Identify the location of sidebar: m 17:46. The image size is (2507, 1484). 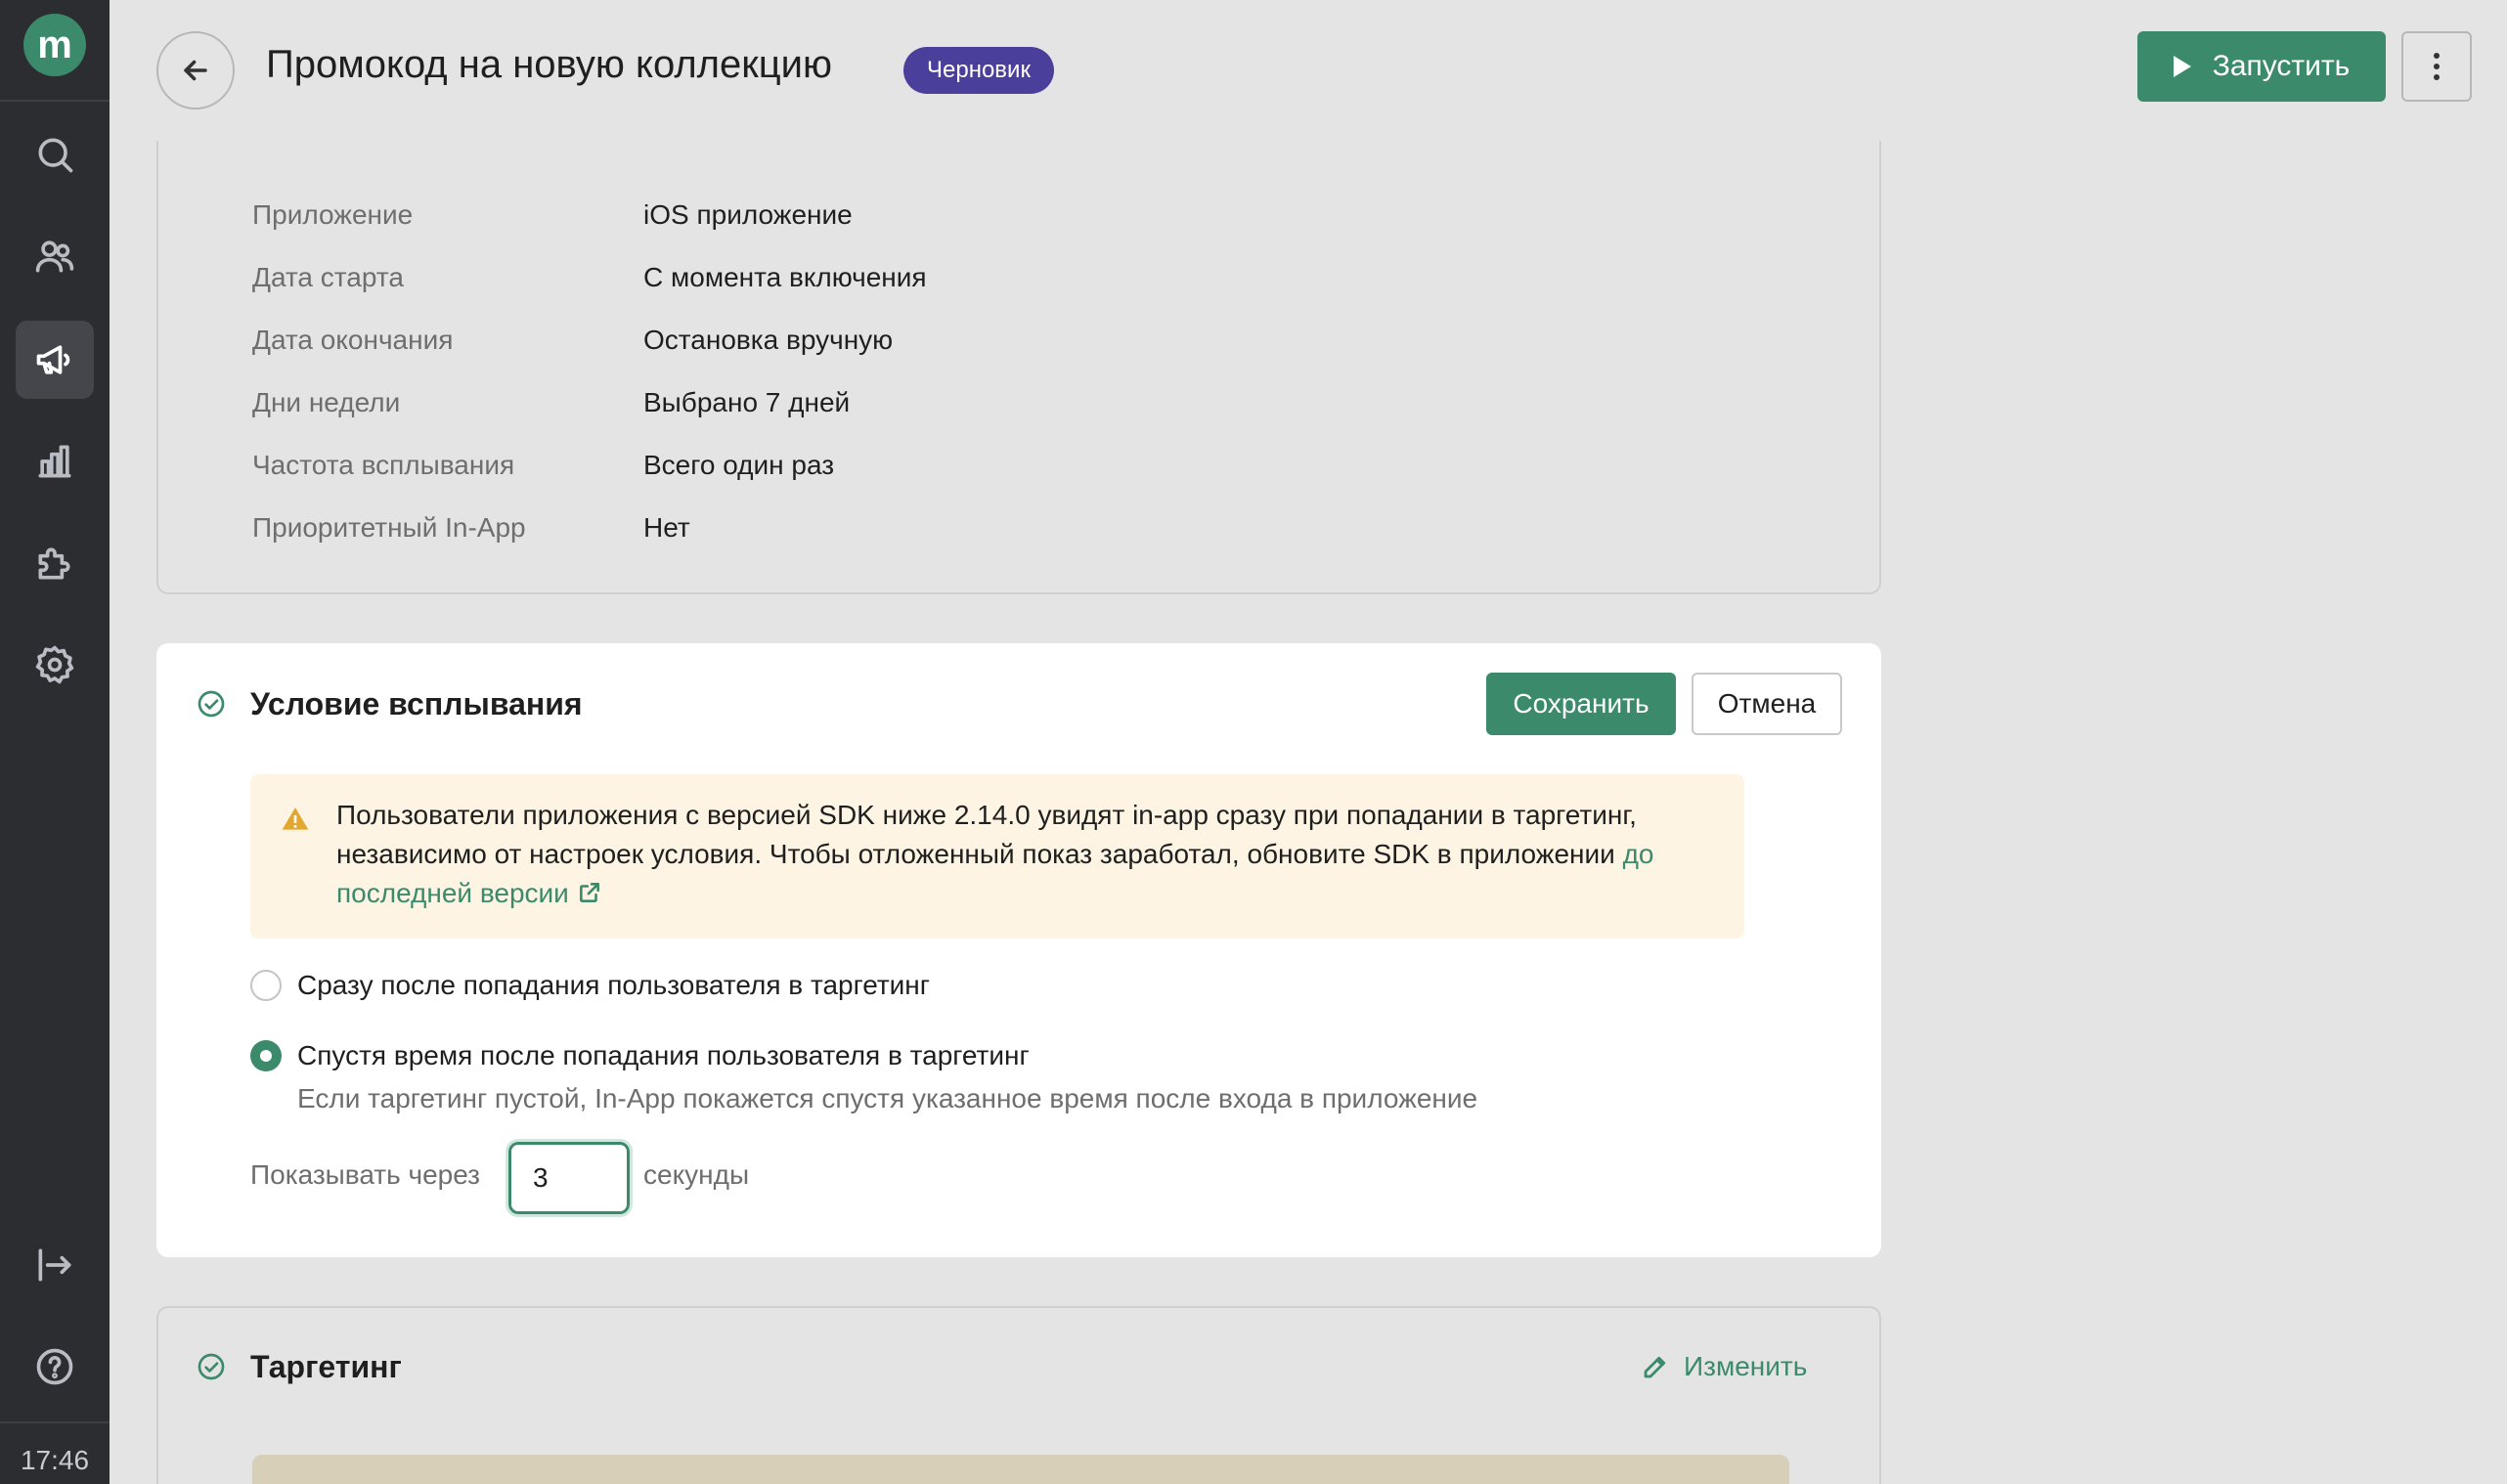
(55, 742).